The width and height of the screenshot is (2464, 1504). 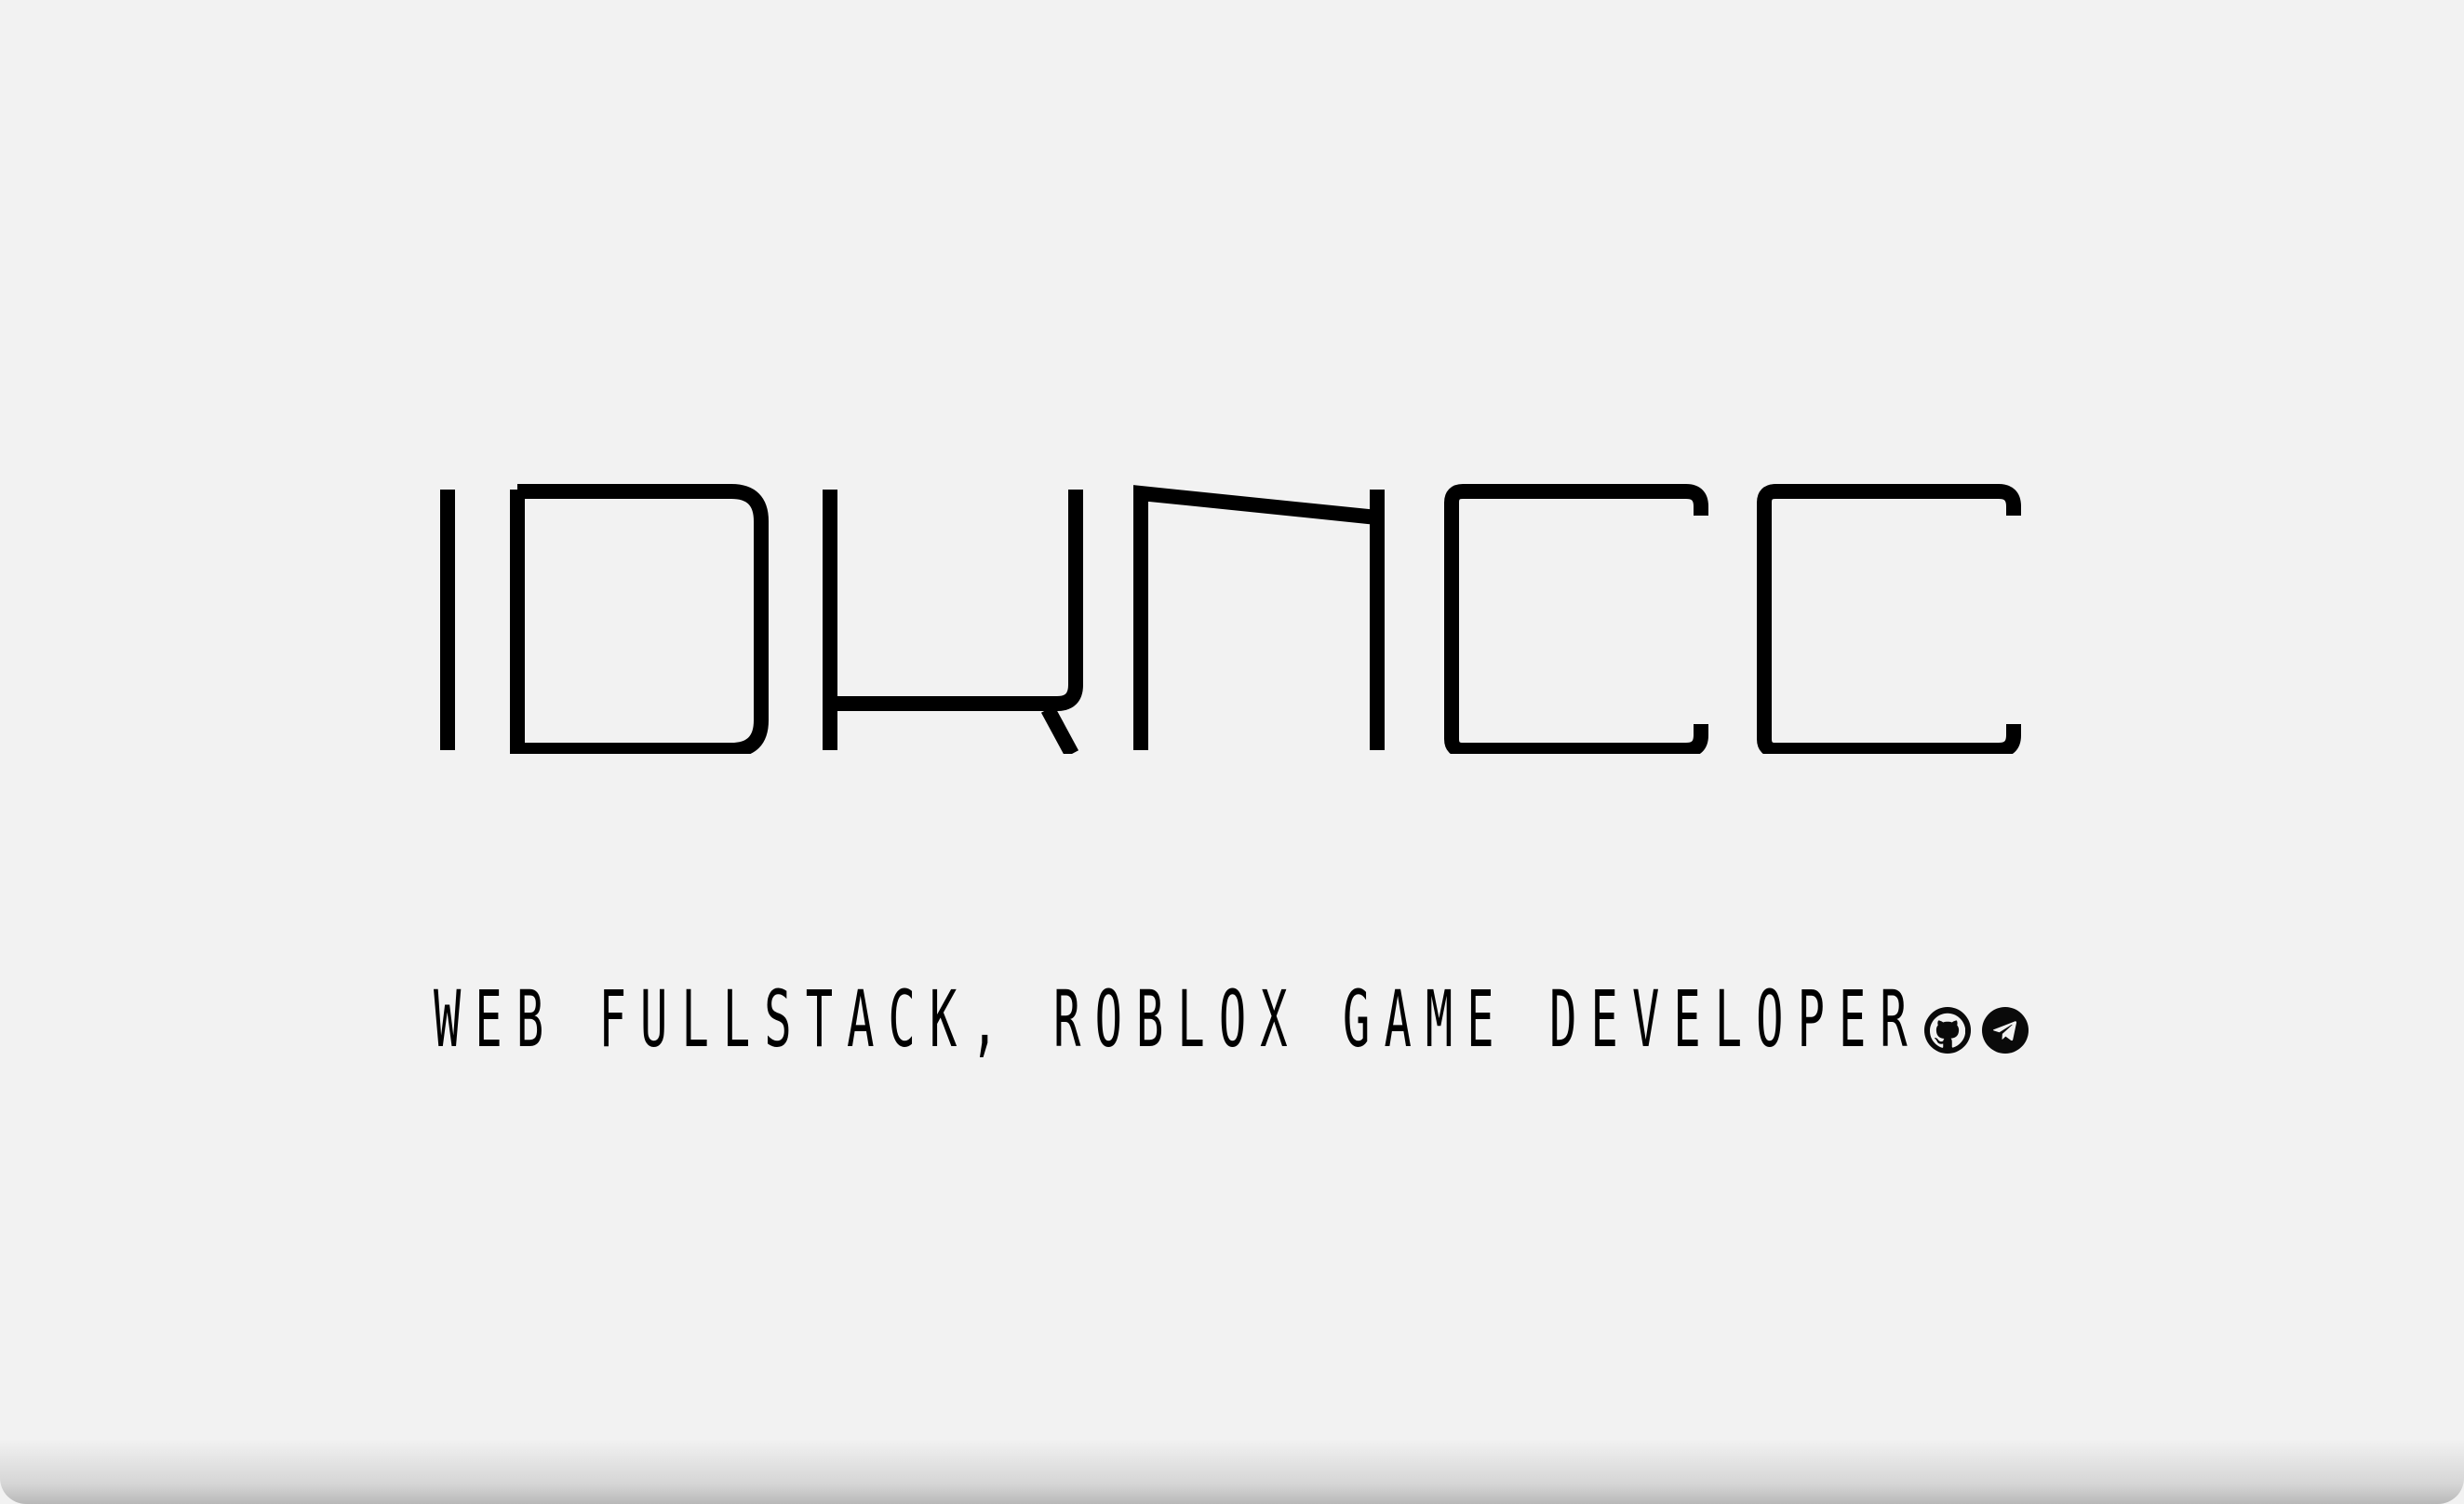 What do you see at coordinates (1889, 619) in the screenshot?
I see `logo-letter-c2` at bounding box center [1889, 619].